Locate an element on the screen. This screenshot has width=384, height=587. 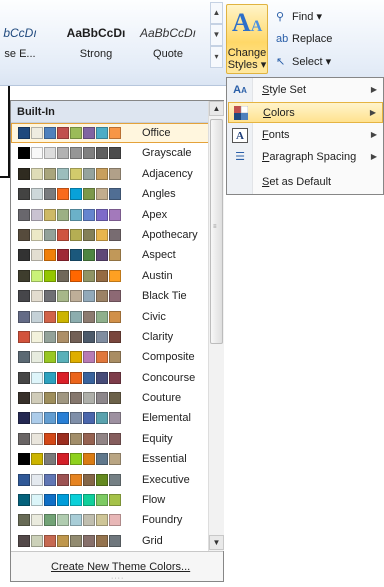
change-styles-label: Change Styles ▾ is located at coordinates (247, 59).